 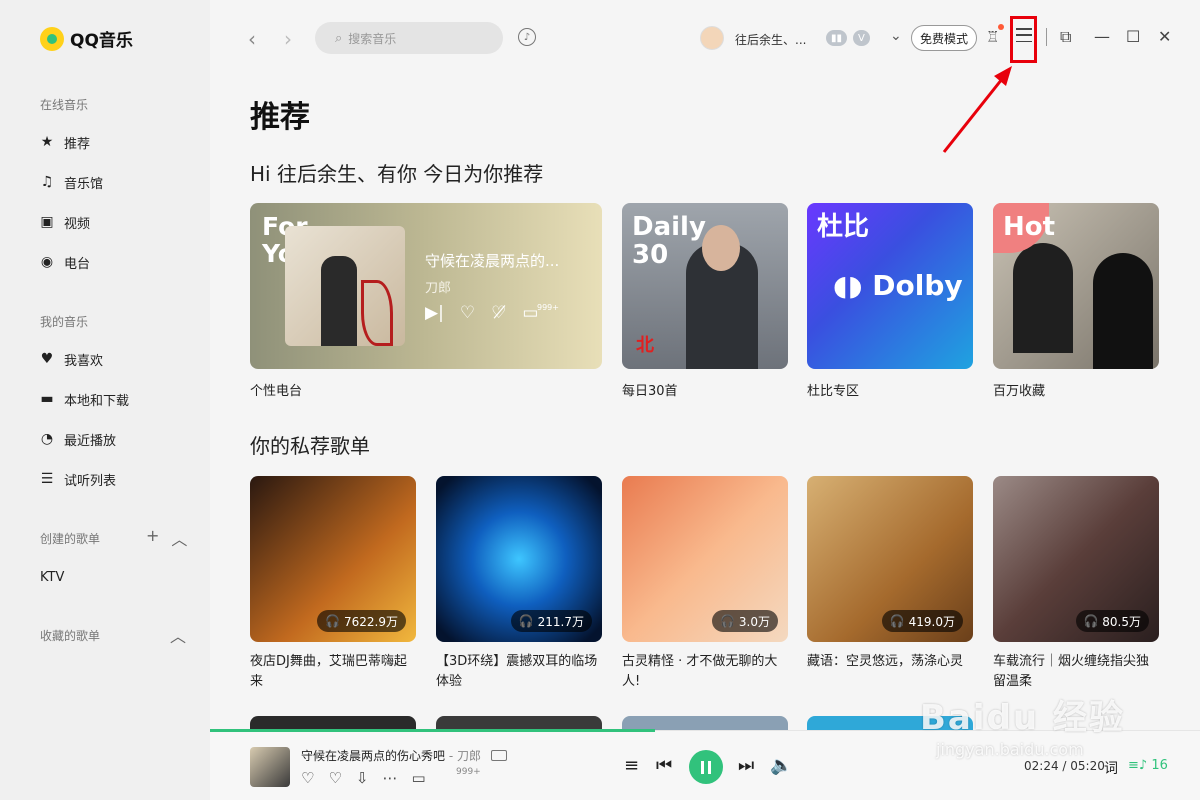 I want to click on play-next-icon: ▶|, so click(x=434, y=313).